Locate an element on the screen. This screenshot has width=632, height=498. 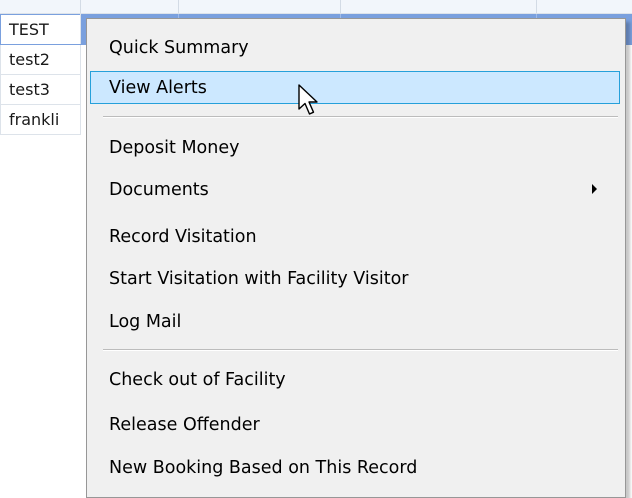
table-cell-name: test3 is located at coordinates (40, 89).